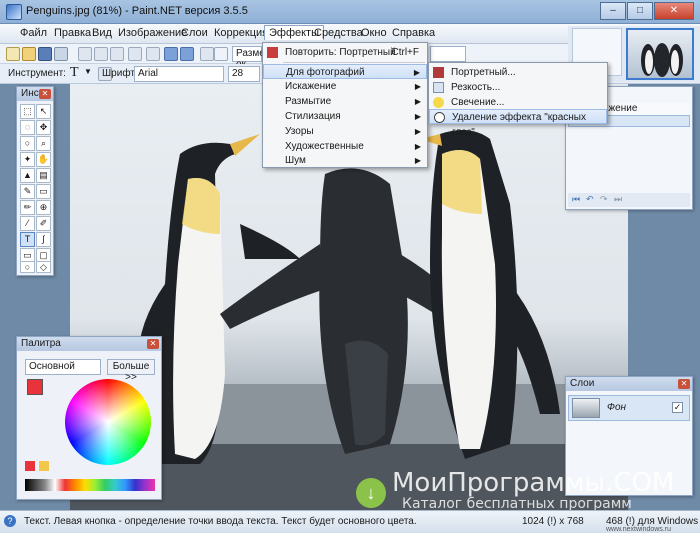 This screenshot has width=700, height=533. What do you see at coordinates (43, 159) in the screenshot?
I see `pan-icon: ✋` at bounding box center [43, 159].